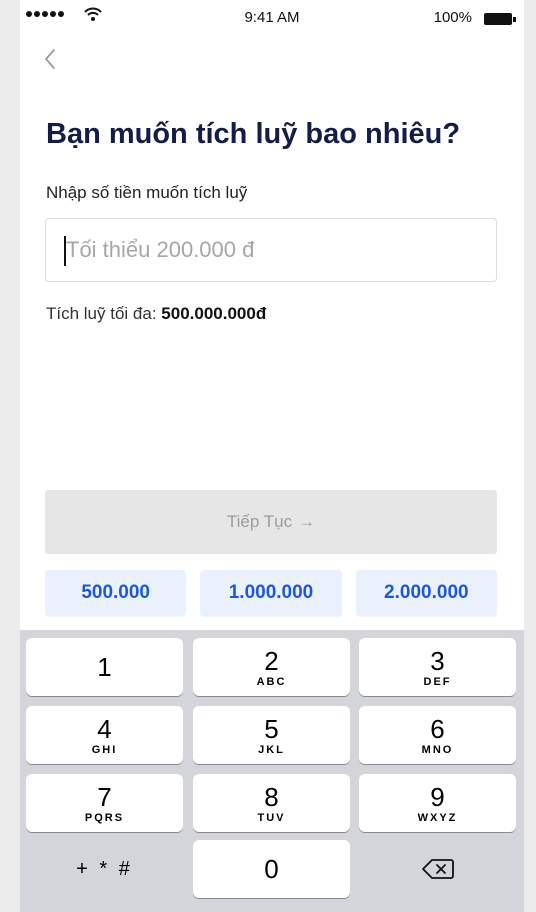 The image size is (536, 912). I want to click on key-digit: 3, so click(437, 660).